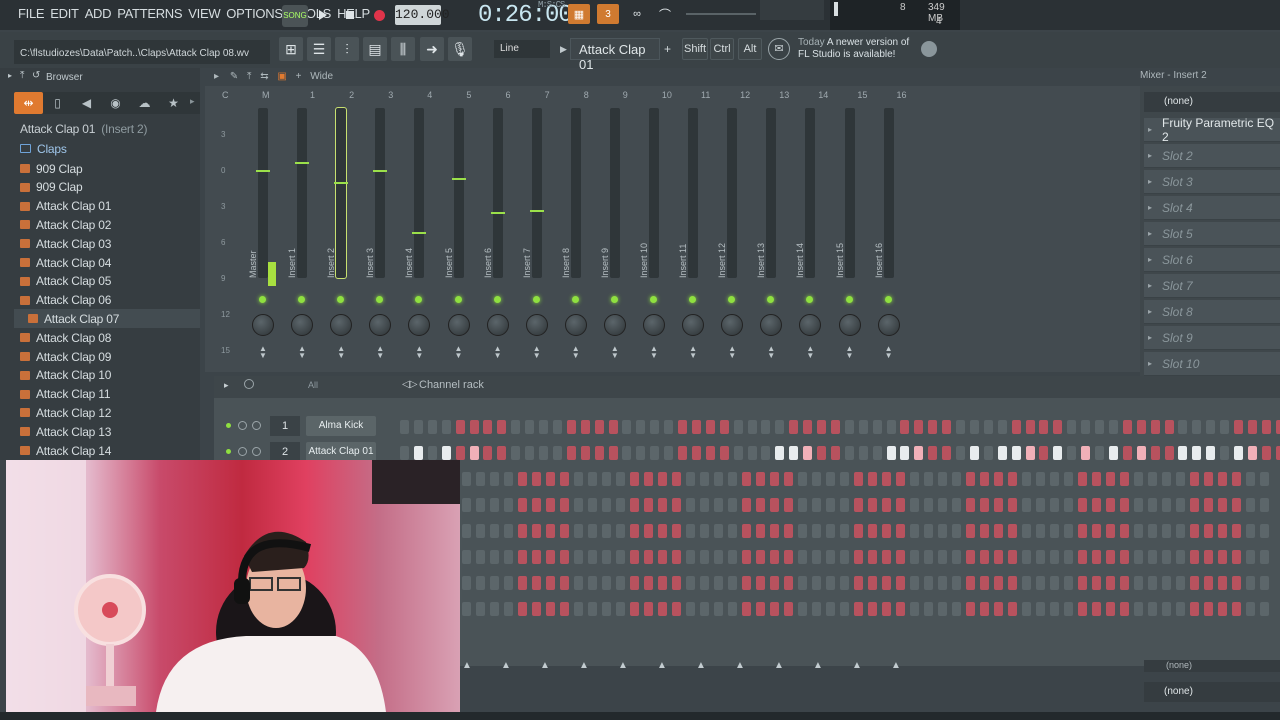 The height and width of the screenshot is (720, 1280). What do you see at coordinates (107, 375) in the screenshot?
I see `browser-item: Attack Clap 10` at bounding box center [107, 375].